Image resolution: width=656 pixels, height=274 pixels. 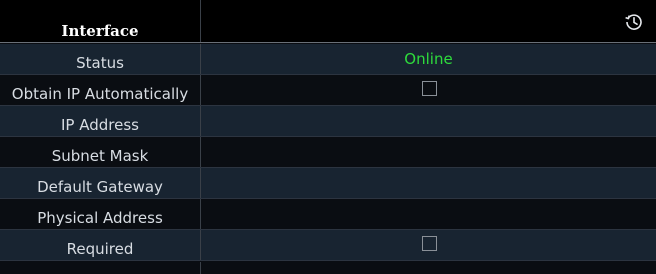 I want to click on default-gateway-value, so click(x=428, y=183).